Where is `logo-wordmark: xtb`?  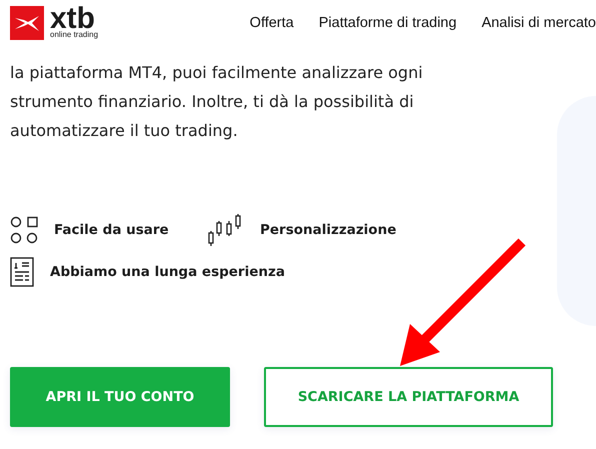
logo-wordmark: xtb is located at coordinates (72, 19).